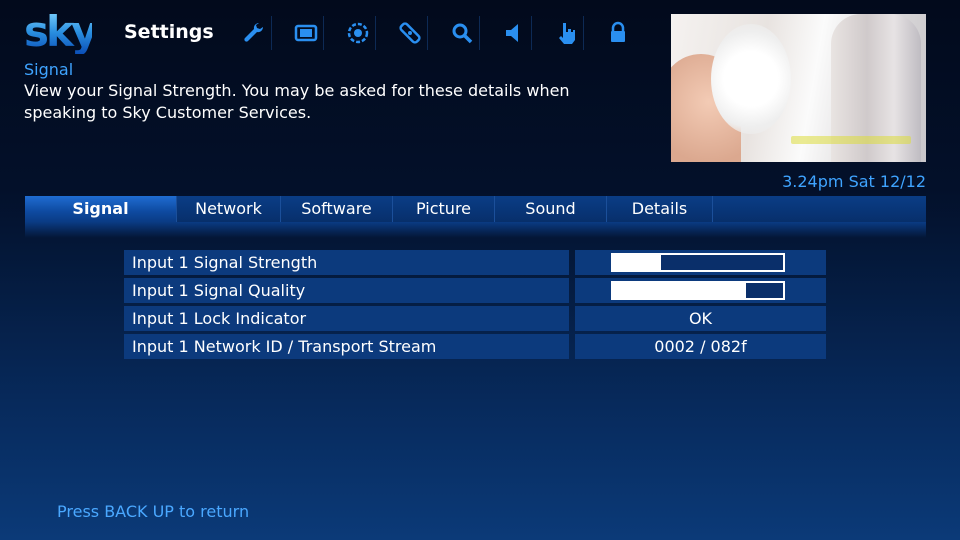 This screenshot has width=960, height=540. What do you see at coordinates (700, 346) in the screenshot?
I see `network-id-value: 0002 / 082f` at bounding box center [700, 346].